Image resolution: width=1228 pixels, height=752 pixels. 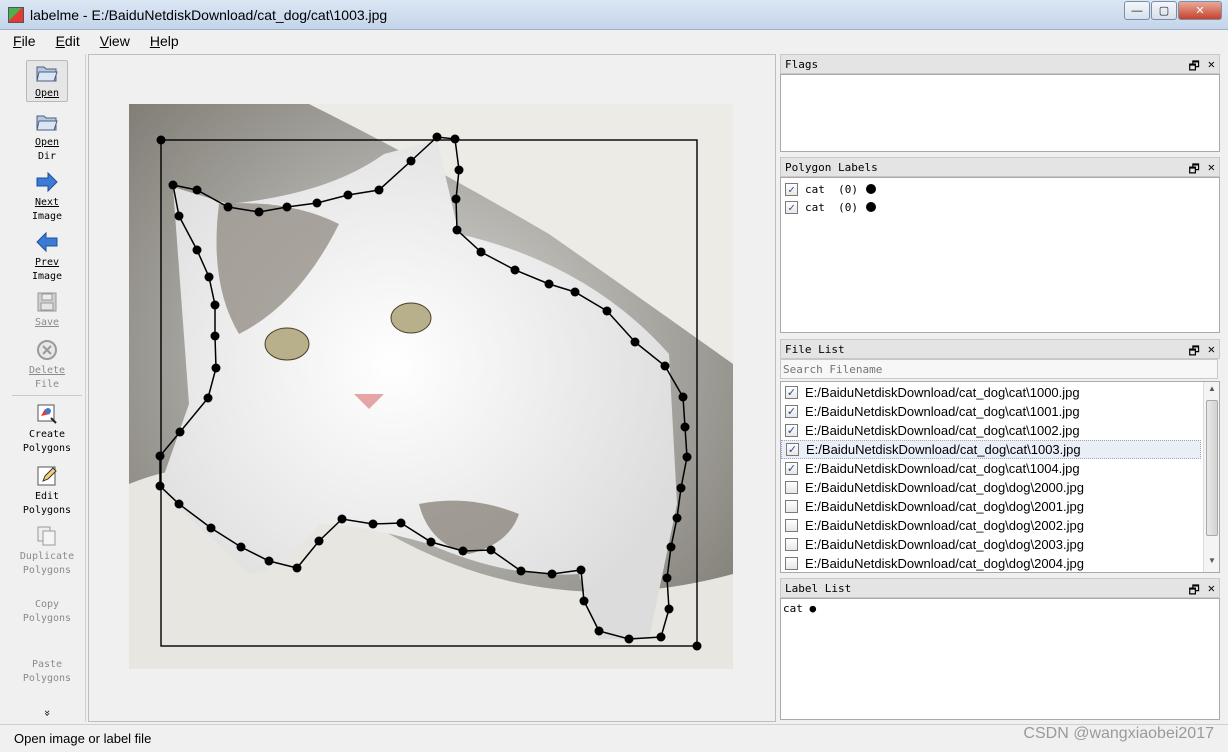 I want to click on minimize-button: —, so click(x=1137, y=10).